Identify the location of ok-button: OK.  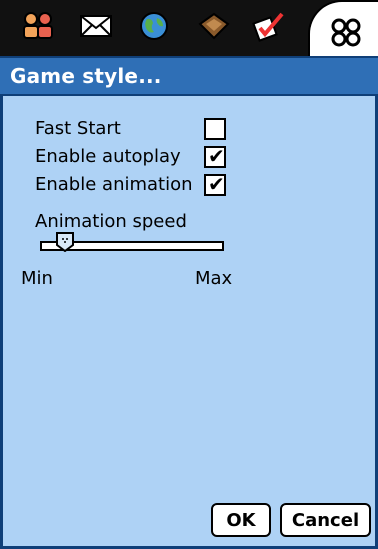
(241, 520).